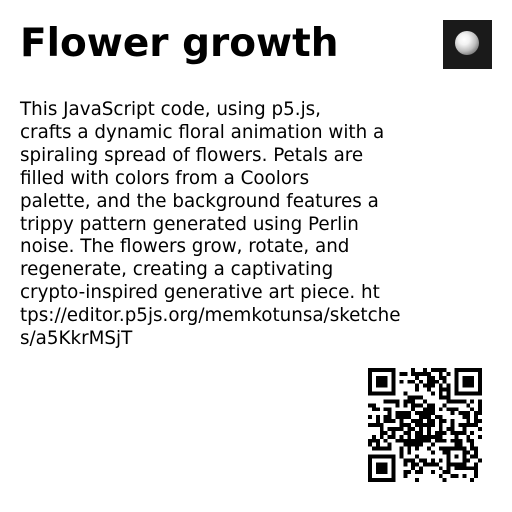  I want to click on description-line: s/a5KkrMSjT, so click(76, 339).